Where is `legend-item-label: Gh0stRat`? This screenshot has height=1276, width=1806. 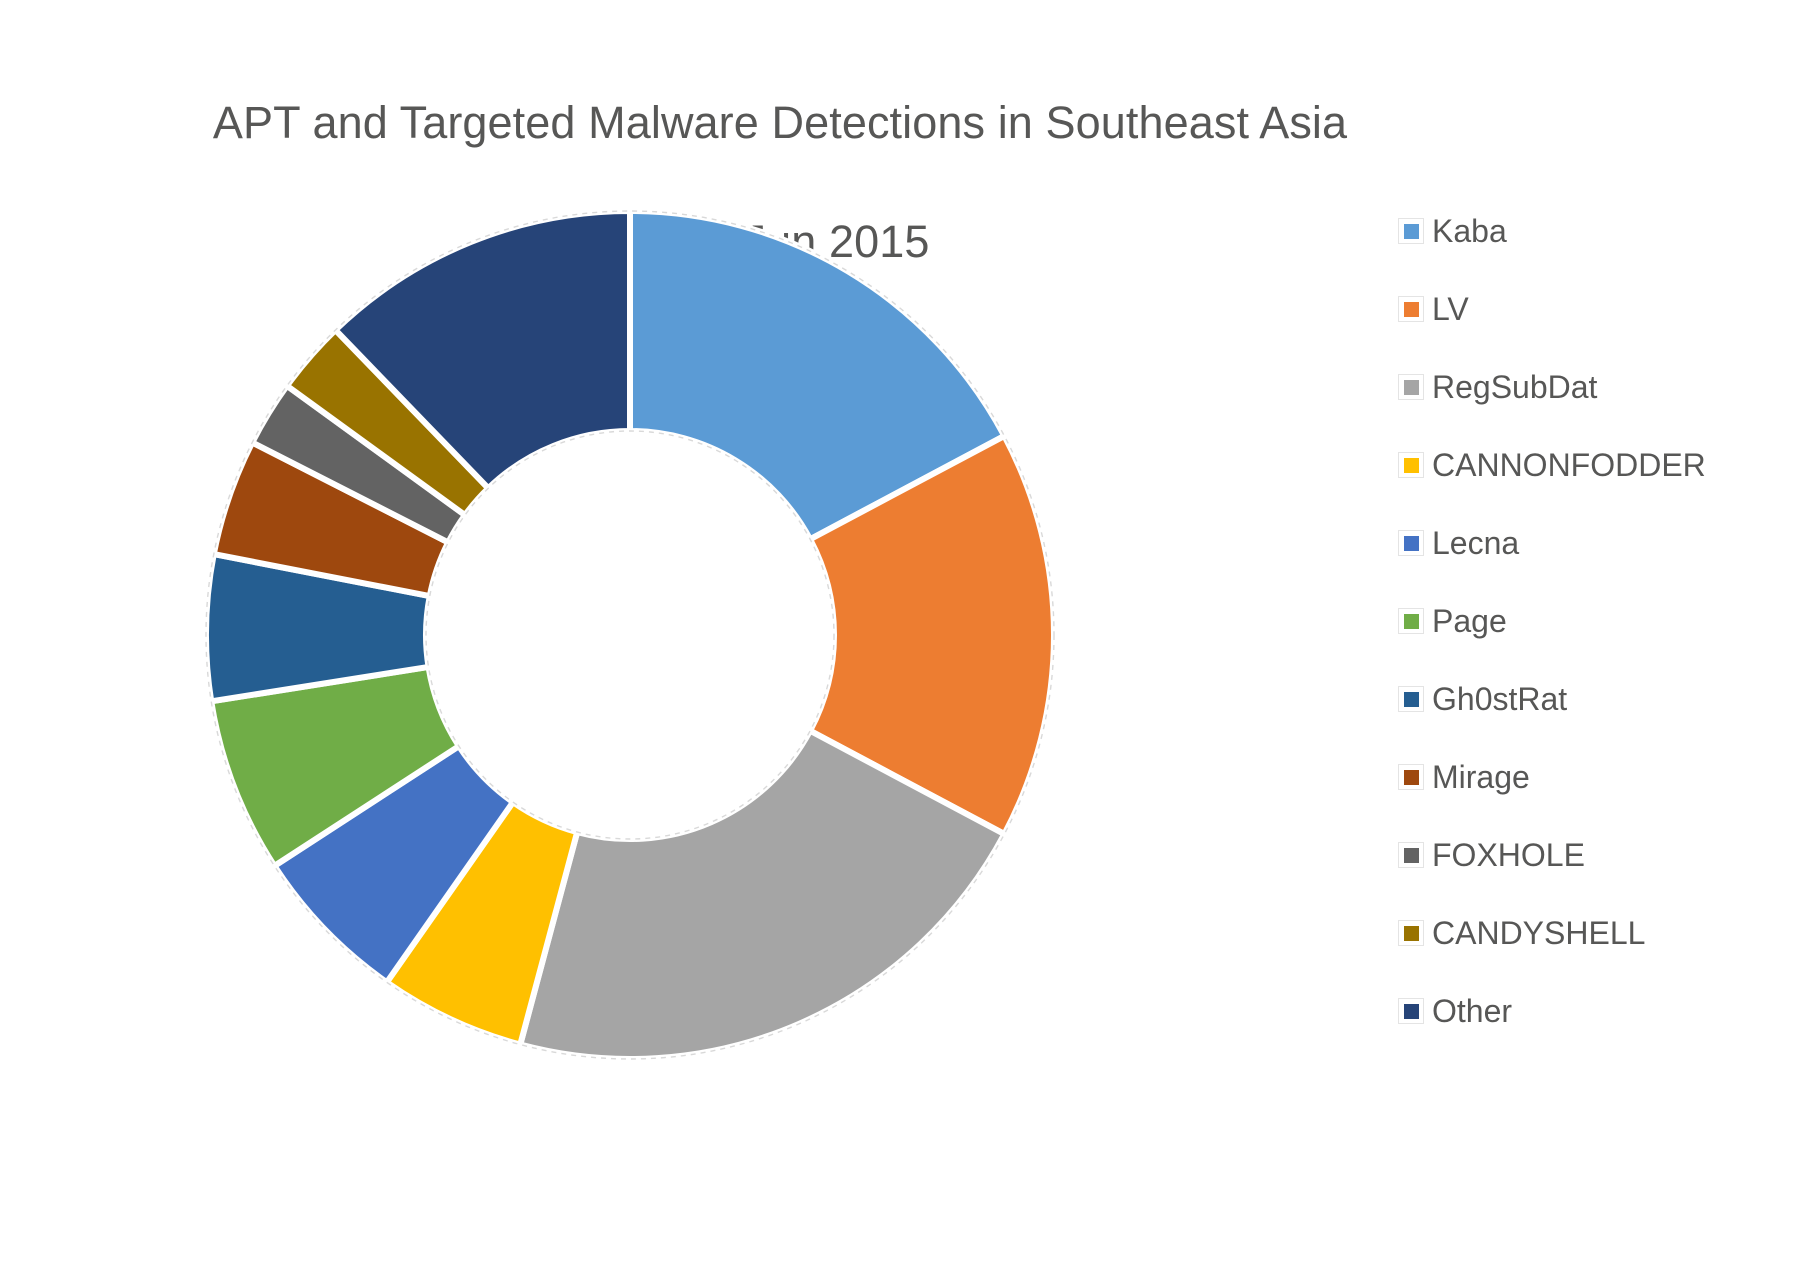
legend-item-label: Gh0stRat is located at coordinates (1500, 699).